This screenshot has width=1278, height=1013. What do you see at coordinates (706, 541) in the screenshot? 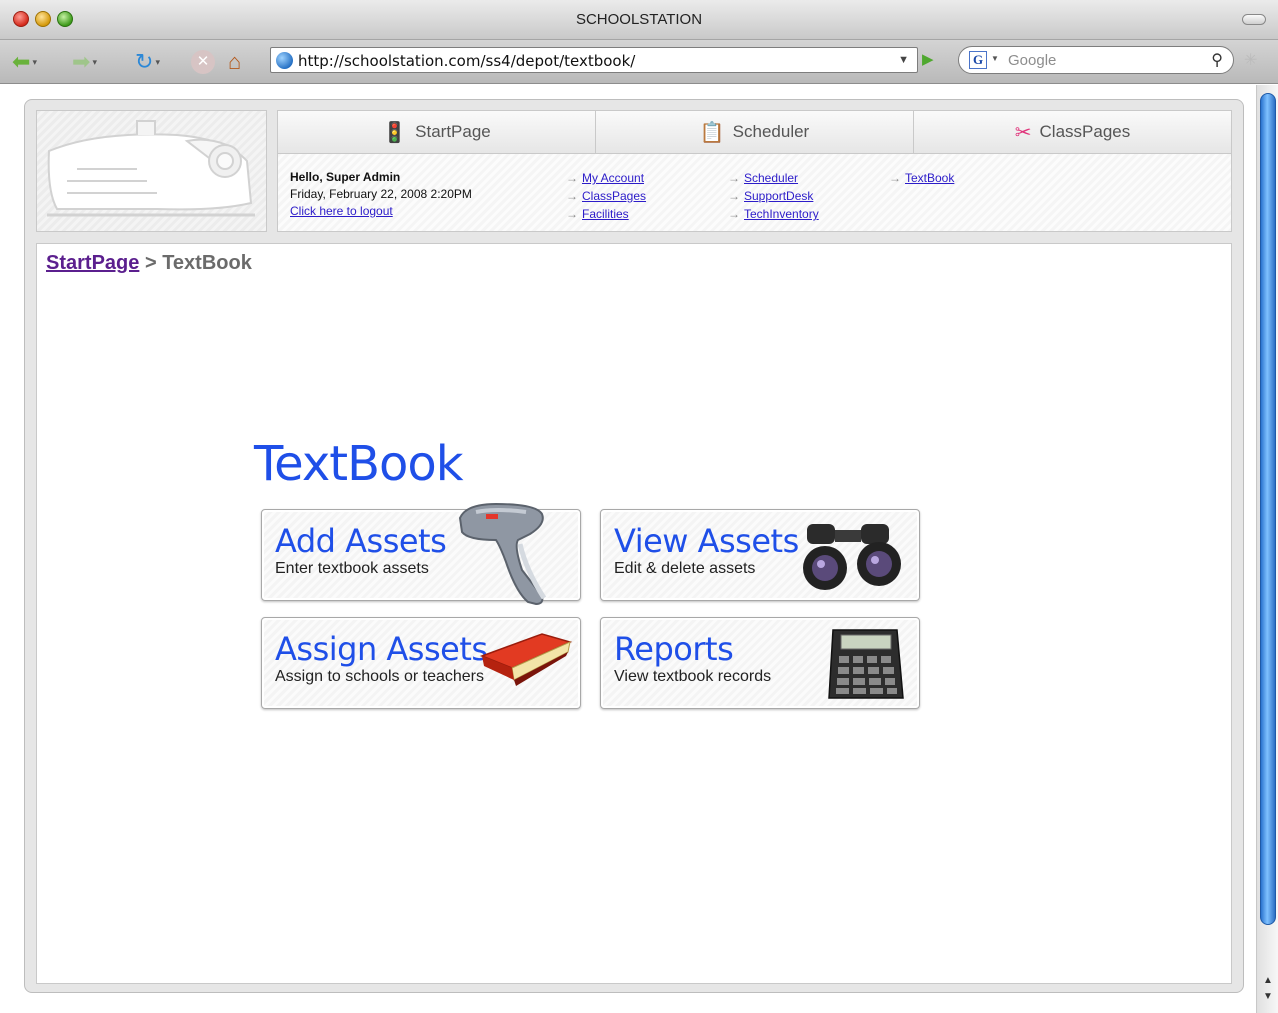
I see `card-title: View Assets` at bounding box center [706, 541].